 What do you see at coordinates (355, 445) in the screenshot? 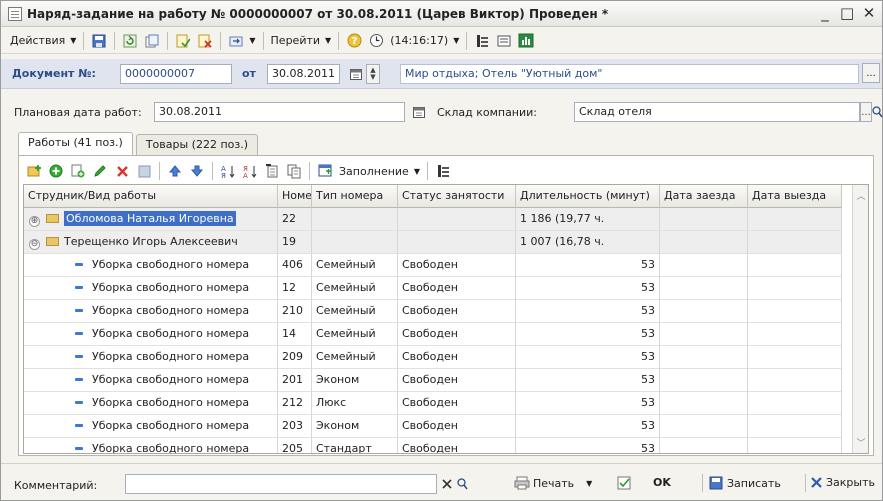
I see `room-type-cell: Стандарт` at bounding box center [355, 445].